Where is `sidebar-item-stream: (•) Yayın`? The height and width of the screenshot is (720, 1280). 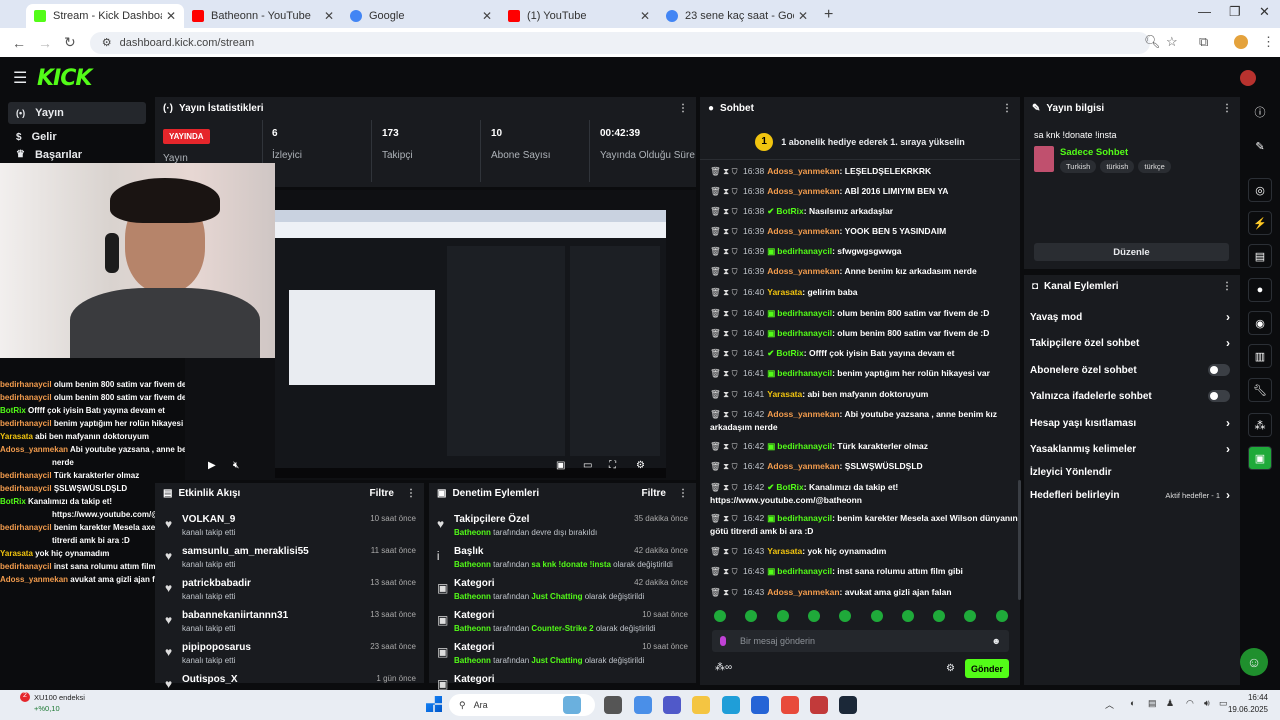 sidebar-item-stream: (•) Yayın is located at coordinates (77, 113).